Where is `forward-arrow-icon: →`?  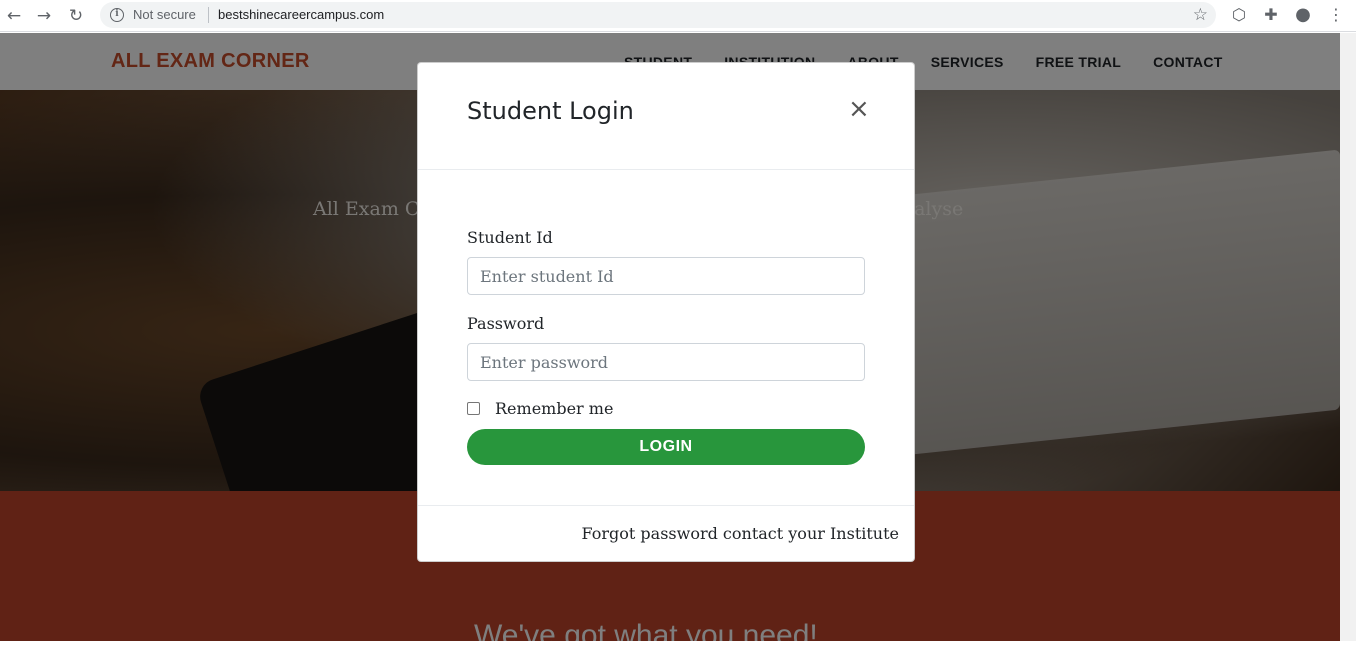
forward-arrow-icon: → is located at coordinates (44, 16).